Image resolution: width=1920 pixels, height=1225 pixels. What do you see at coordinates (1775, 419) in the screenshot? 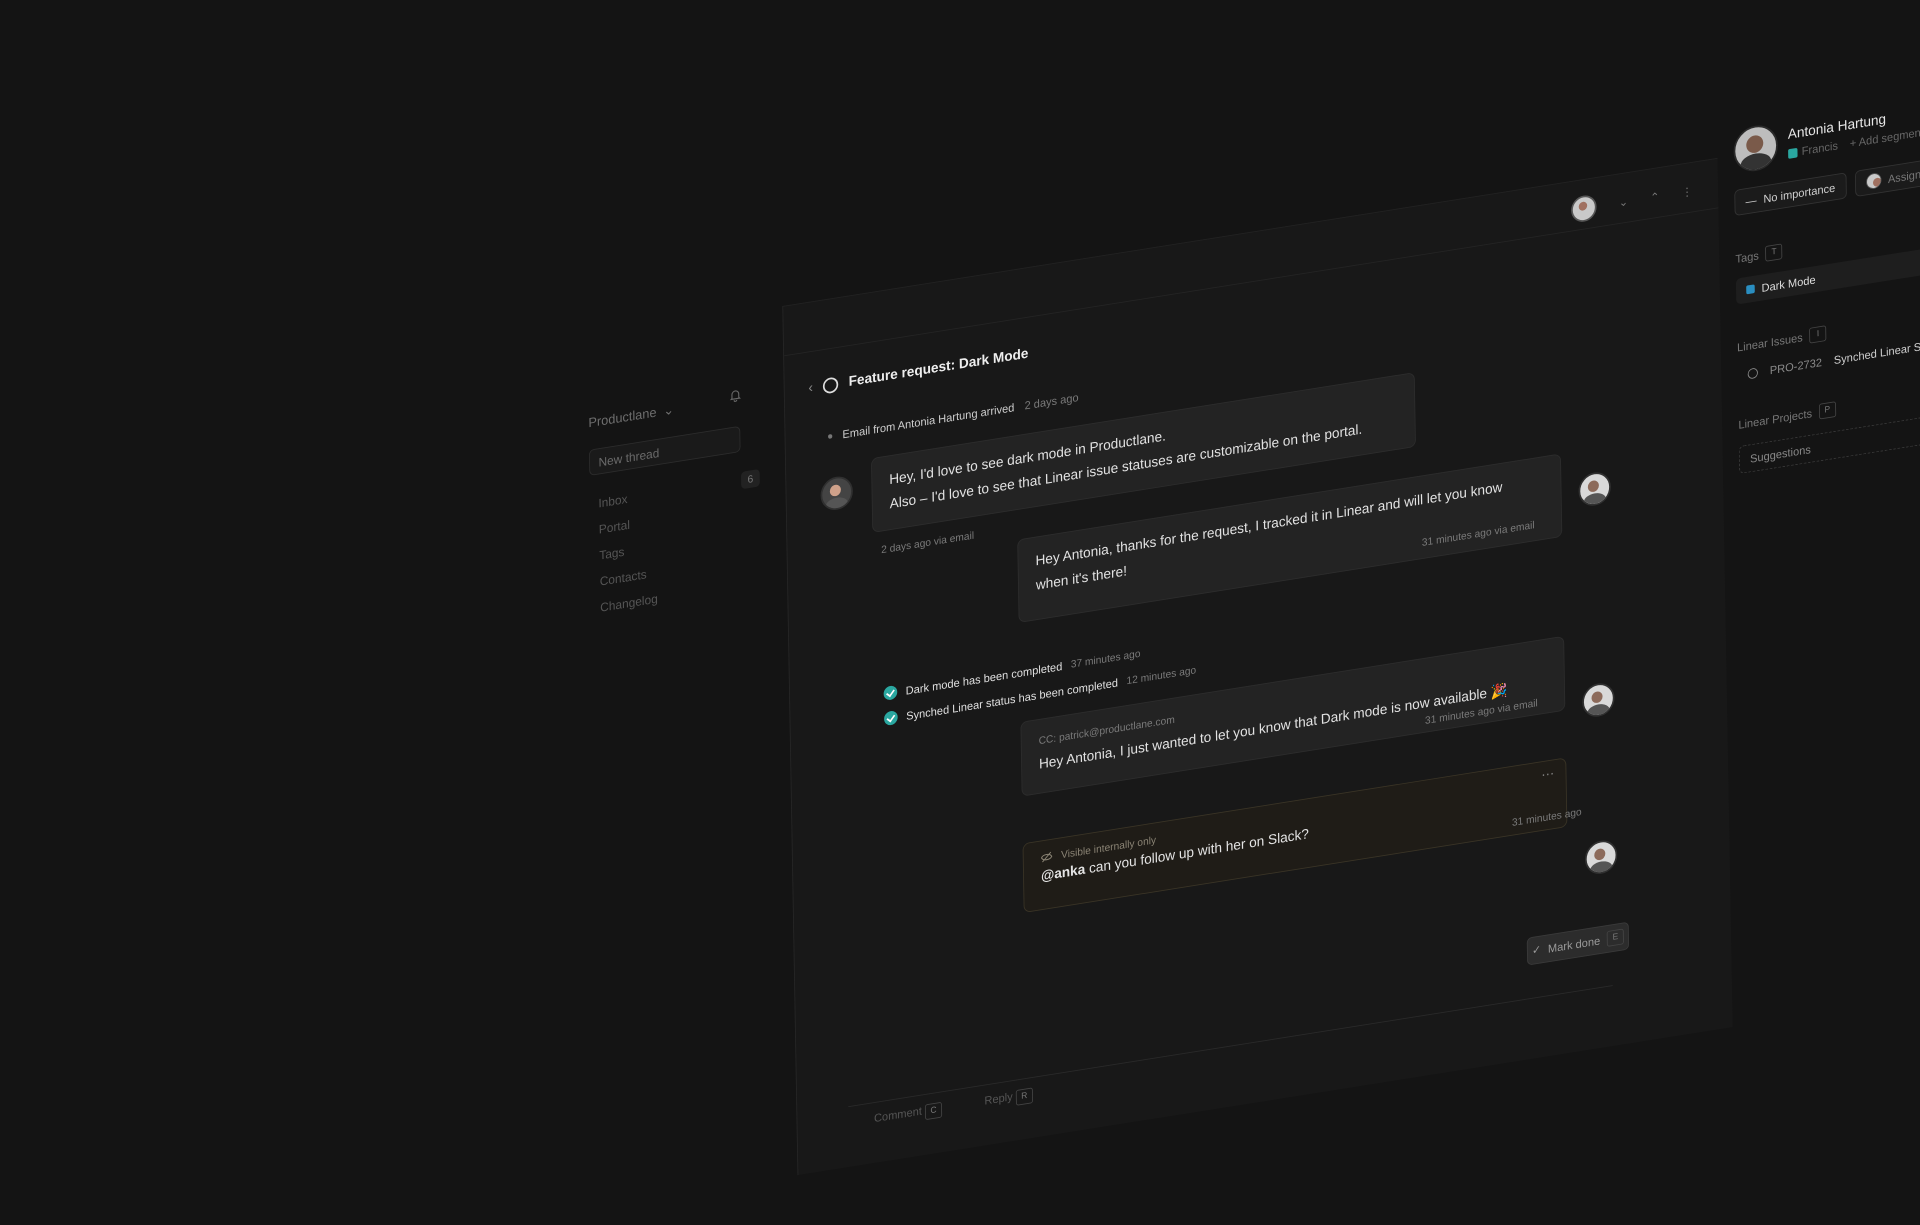
I see `section-label: Linear Projects` at bounding box center [1775, 419].